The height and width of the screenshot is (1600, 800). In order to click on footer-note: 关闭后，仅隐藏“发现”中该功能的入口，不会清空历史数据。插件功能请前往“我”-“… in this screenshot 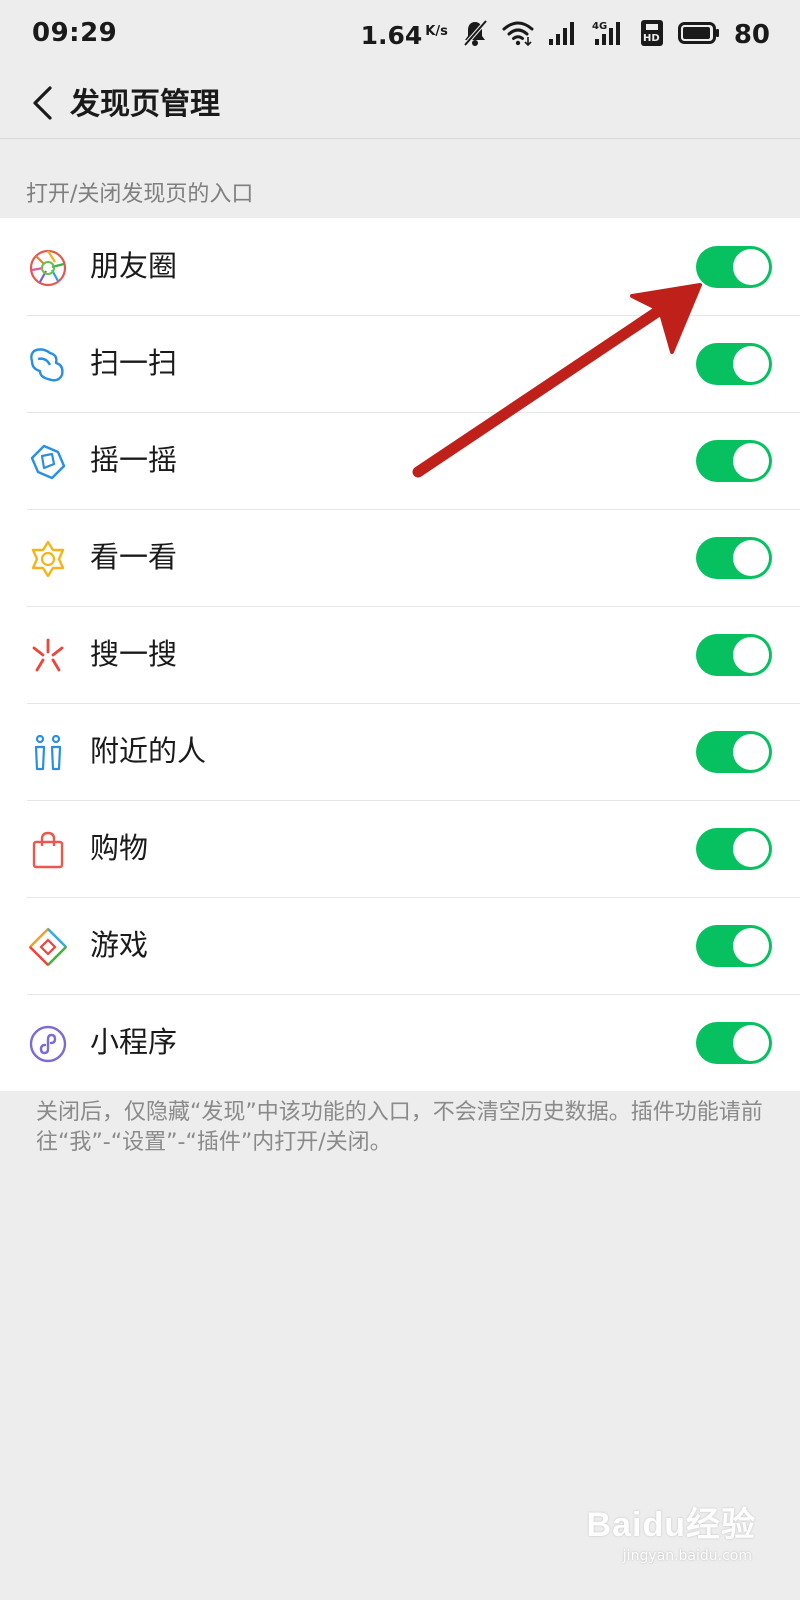, I will do `click(399, 1127)`.